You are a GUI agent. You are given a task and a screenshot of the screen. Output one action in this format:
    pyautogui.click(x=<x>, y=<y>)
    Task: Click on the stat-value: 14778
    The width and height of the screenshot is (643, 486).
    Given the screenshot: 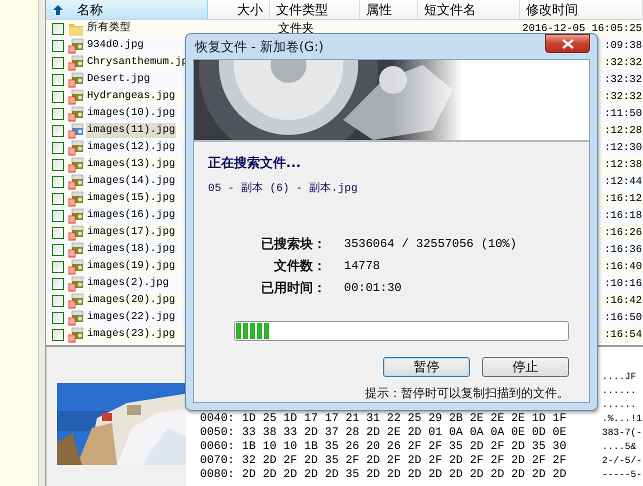 What is the action you would take?
    pyautogui.click(x=363, y=266)
    